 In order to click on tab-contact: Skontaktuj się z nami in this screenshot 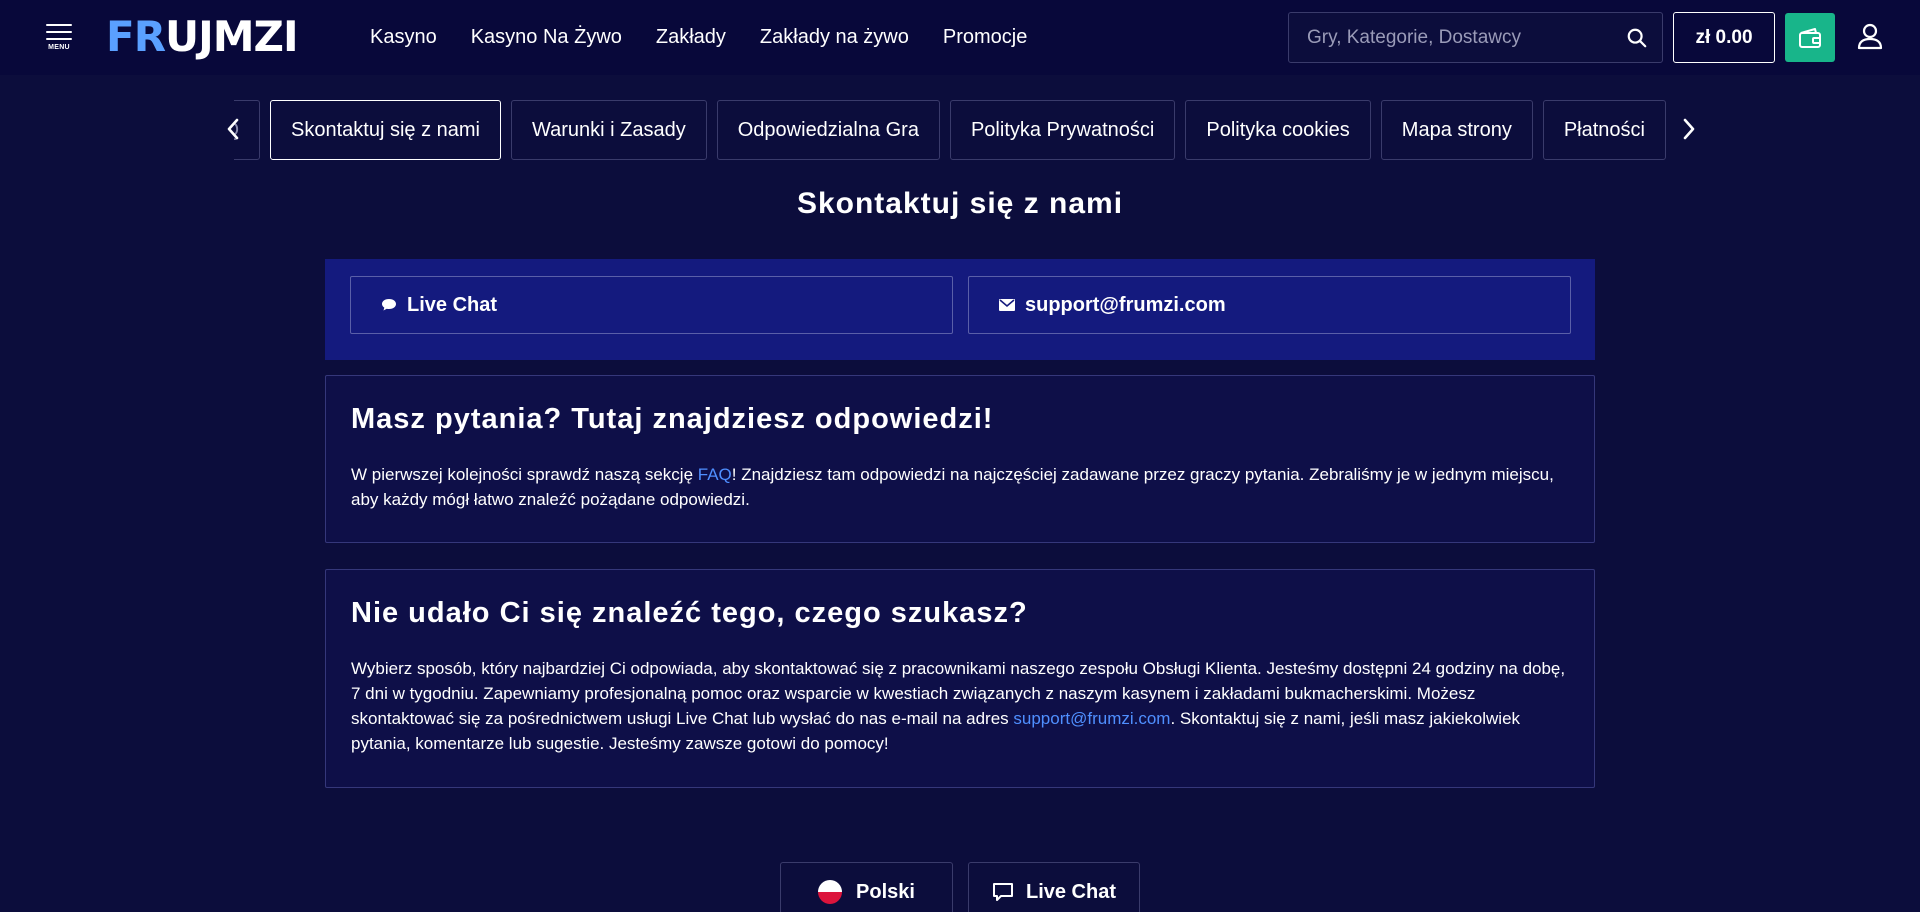, I will do `click(385, 130)`.